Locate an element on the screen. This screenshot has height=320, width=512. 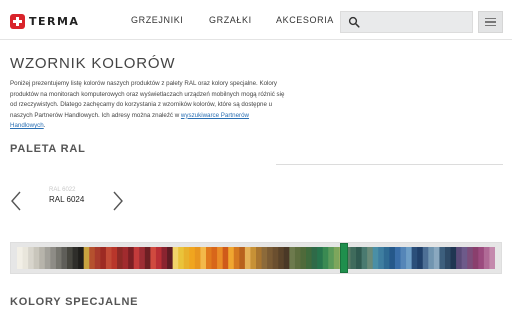
search-box is located at coordinates (406, 22).